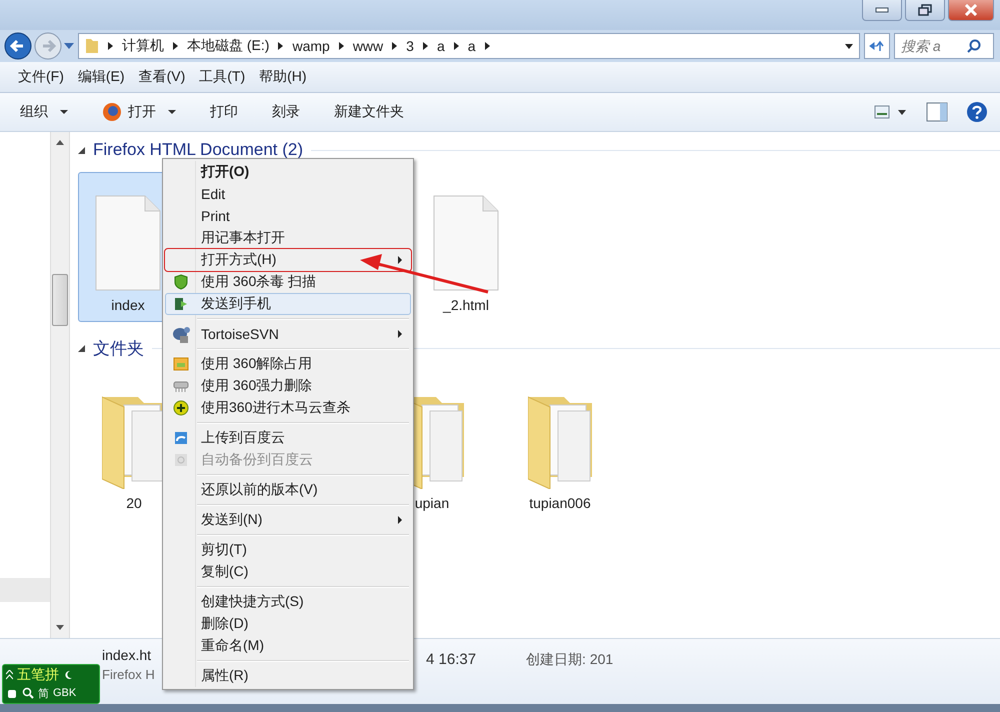  What do you see at coordinates (181, 460) in the screenshot?
I see `backup-icon` at bounding box center [181, 460].